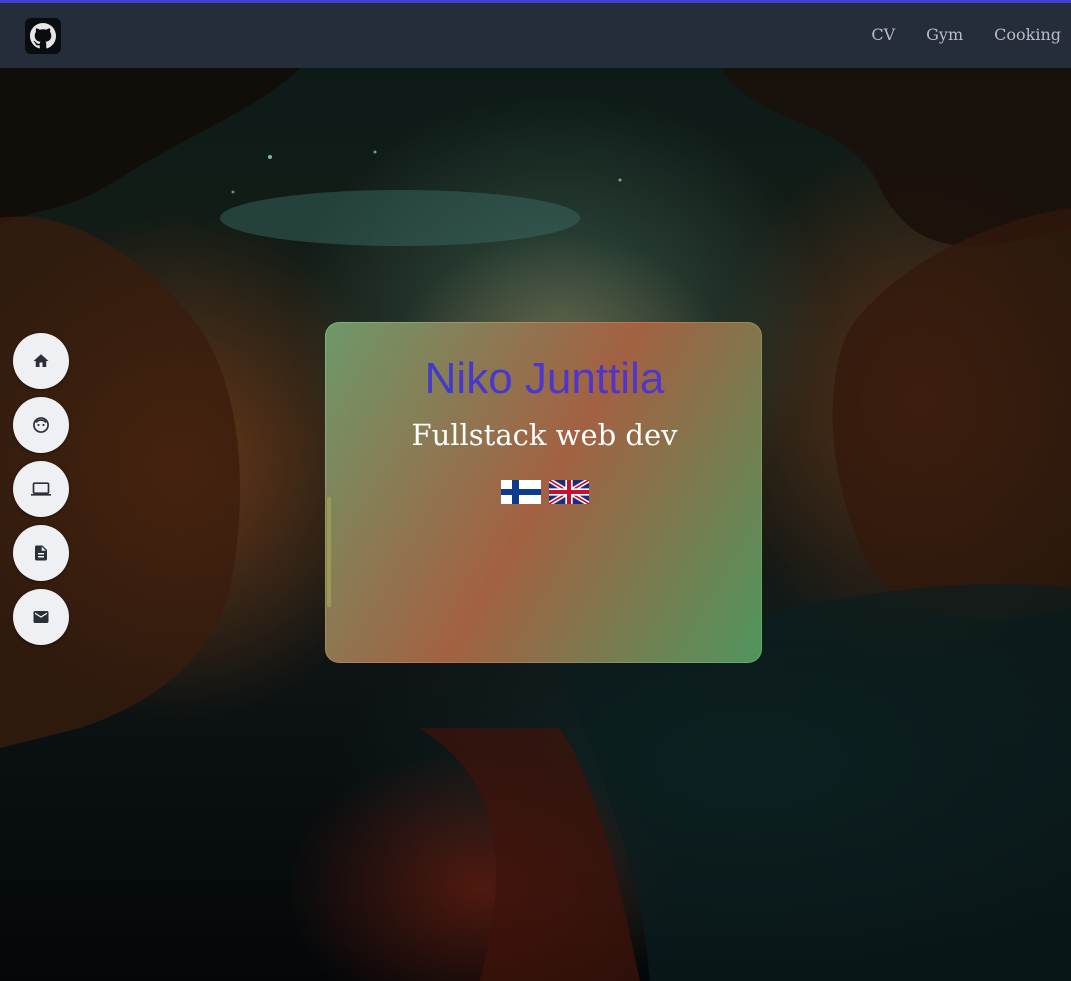 This screenshot has width=1071, height=981. I want to click on hero-card: Niko Junttila Fullstack web dev, so click(543, 492).